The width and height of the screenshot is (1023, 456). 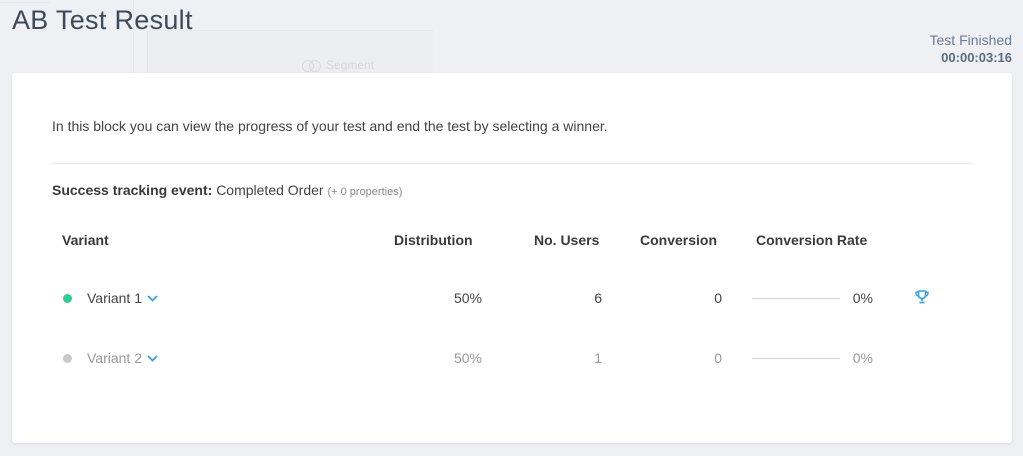 What do you see at coordinates (25, 2) in the screenshot?
I see `background-rule` at bounding box center [25, 2].